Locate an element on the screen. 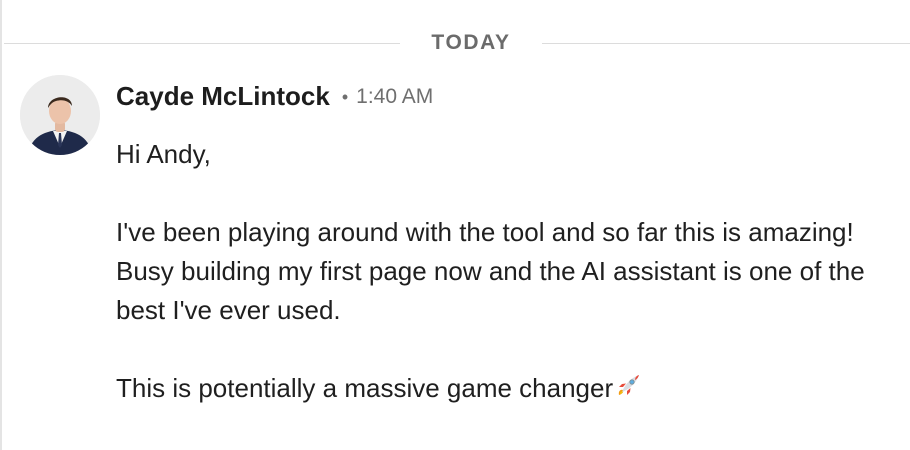  message-greeting: Hi Andy, is located at coordinates (163, 154).